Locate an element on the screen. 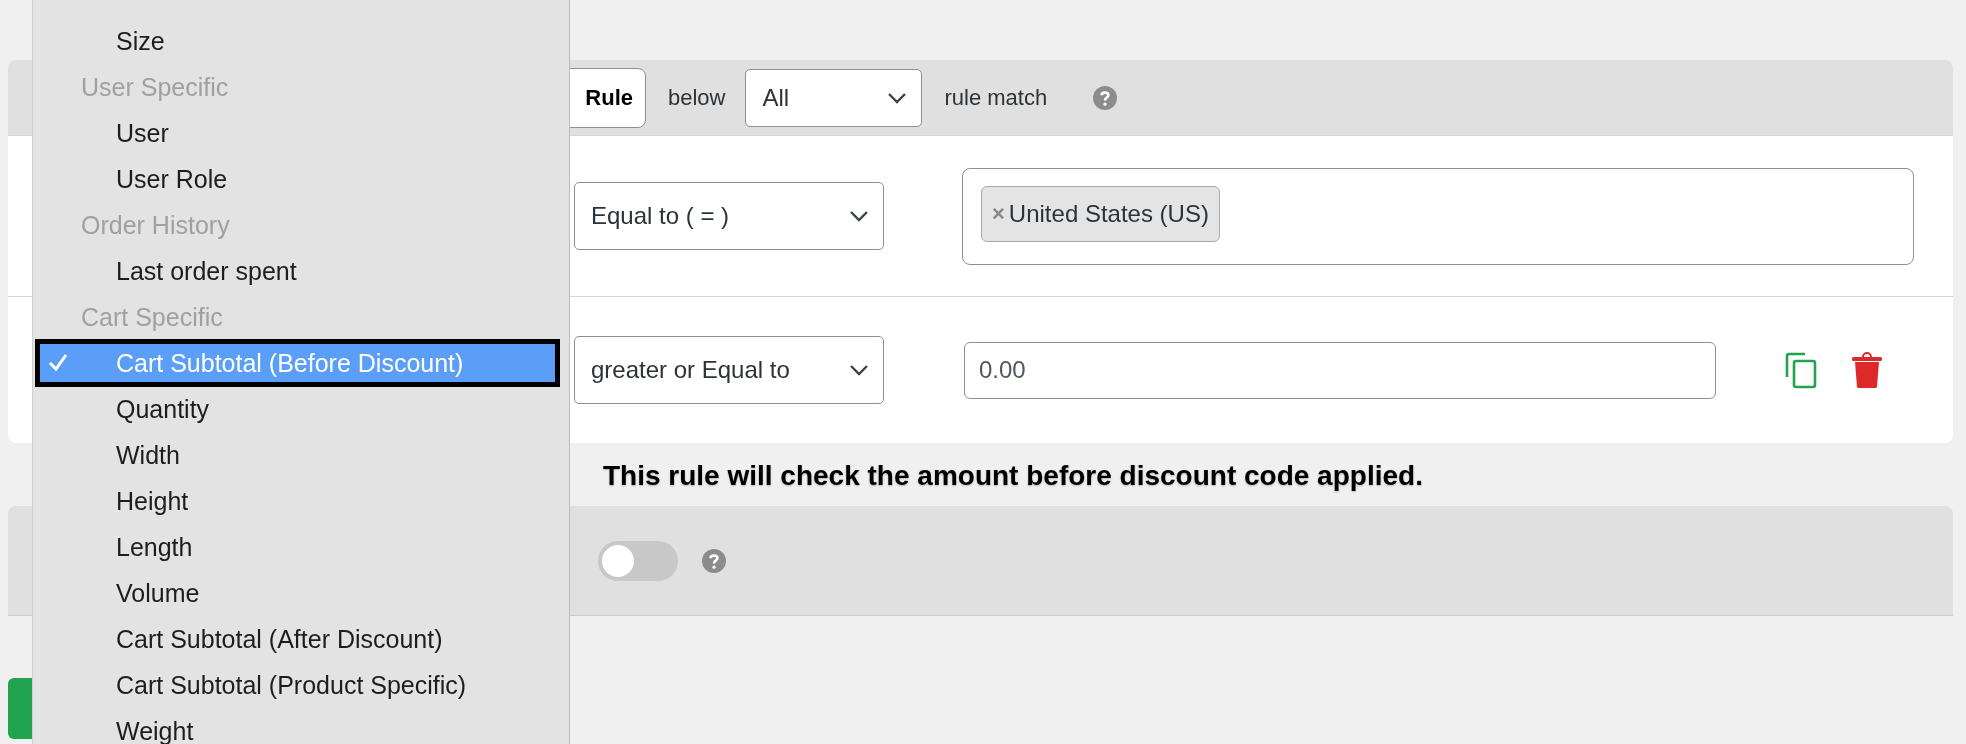 This screenshot has height=744, width=1966. match-select: All is located at coordinates (834, 97).